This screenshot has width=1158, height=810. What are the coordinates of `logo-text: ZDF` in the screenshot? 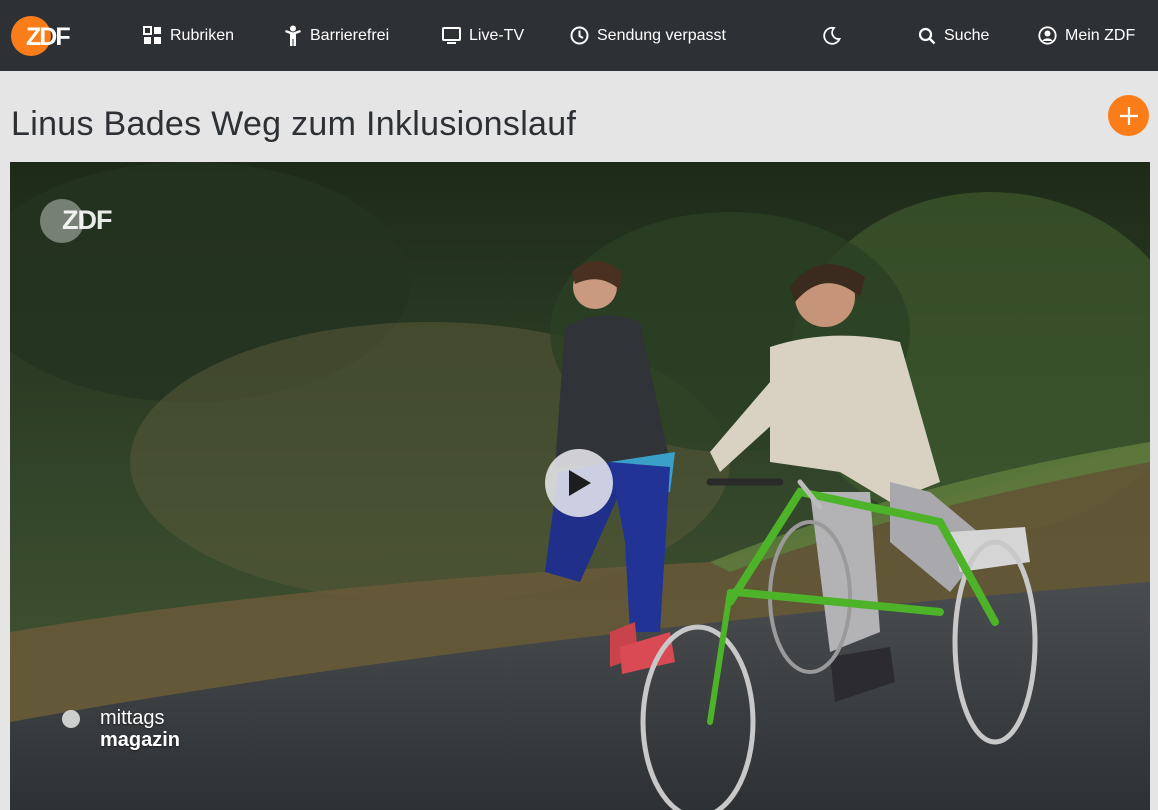 It's located at (48, 37).